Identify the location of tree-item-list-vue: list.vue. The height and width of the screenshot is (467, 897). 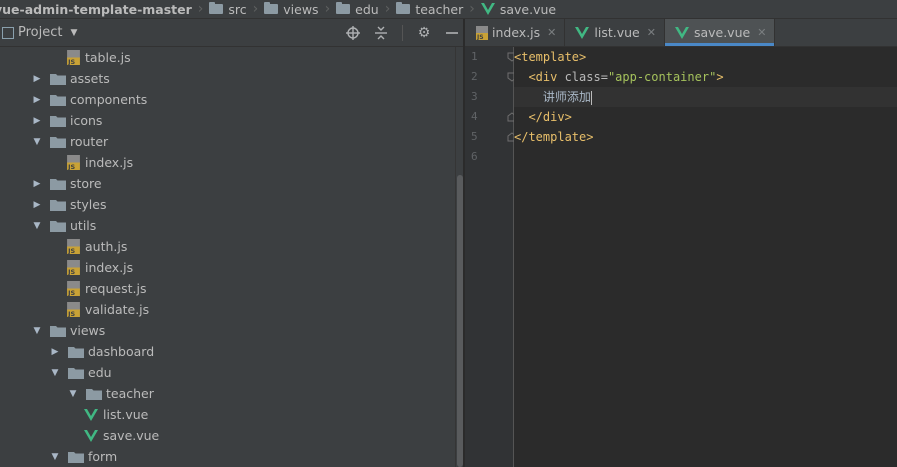
(227, 414).